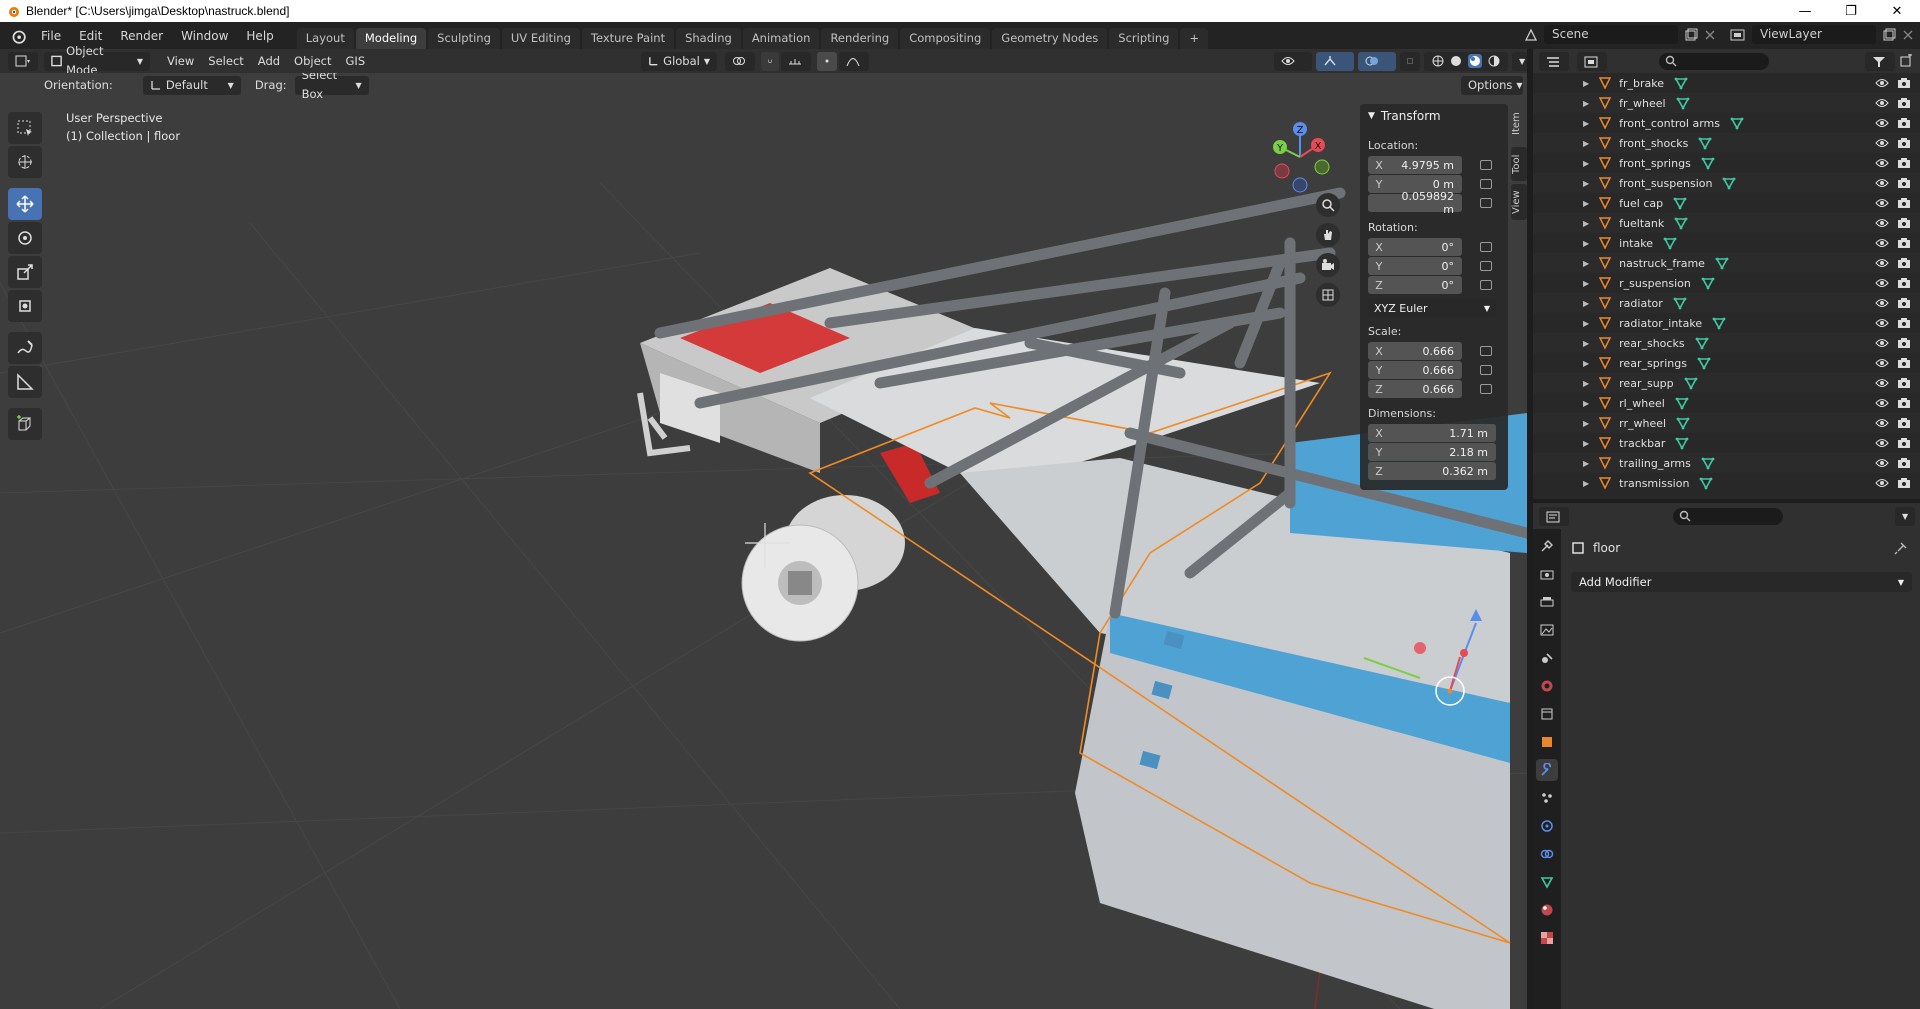  Describe the element at coordinates (679, 61) in the screenshot. I see `transform-orientation-dropdown: Global ▼` at that location.